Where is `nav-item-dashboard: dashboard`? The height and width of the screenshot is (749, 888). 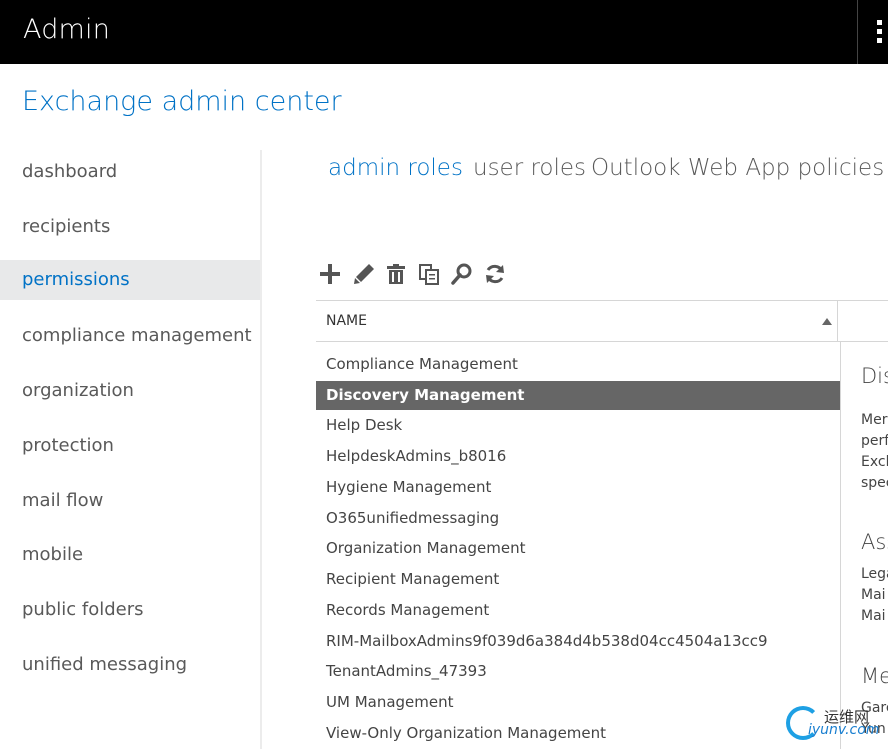 nav-item-dashboard: dashboard is located at coordinates (130, 172).